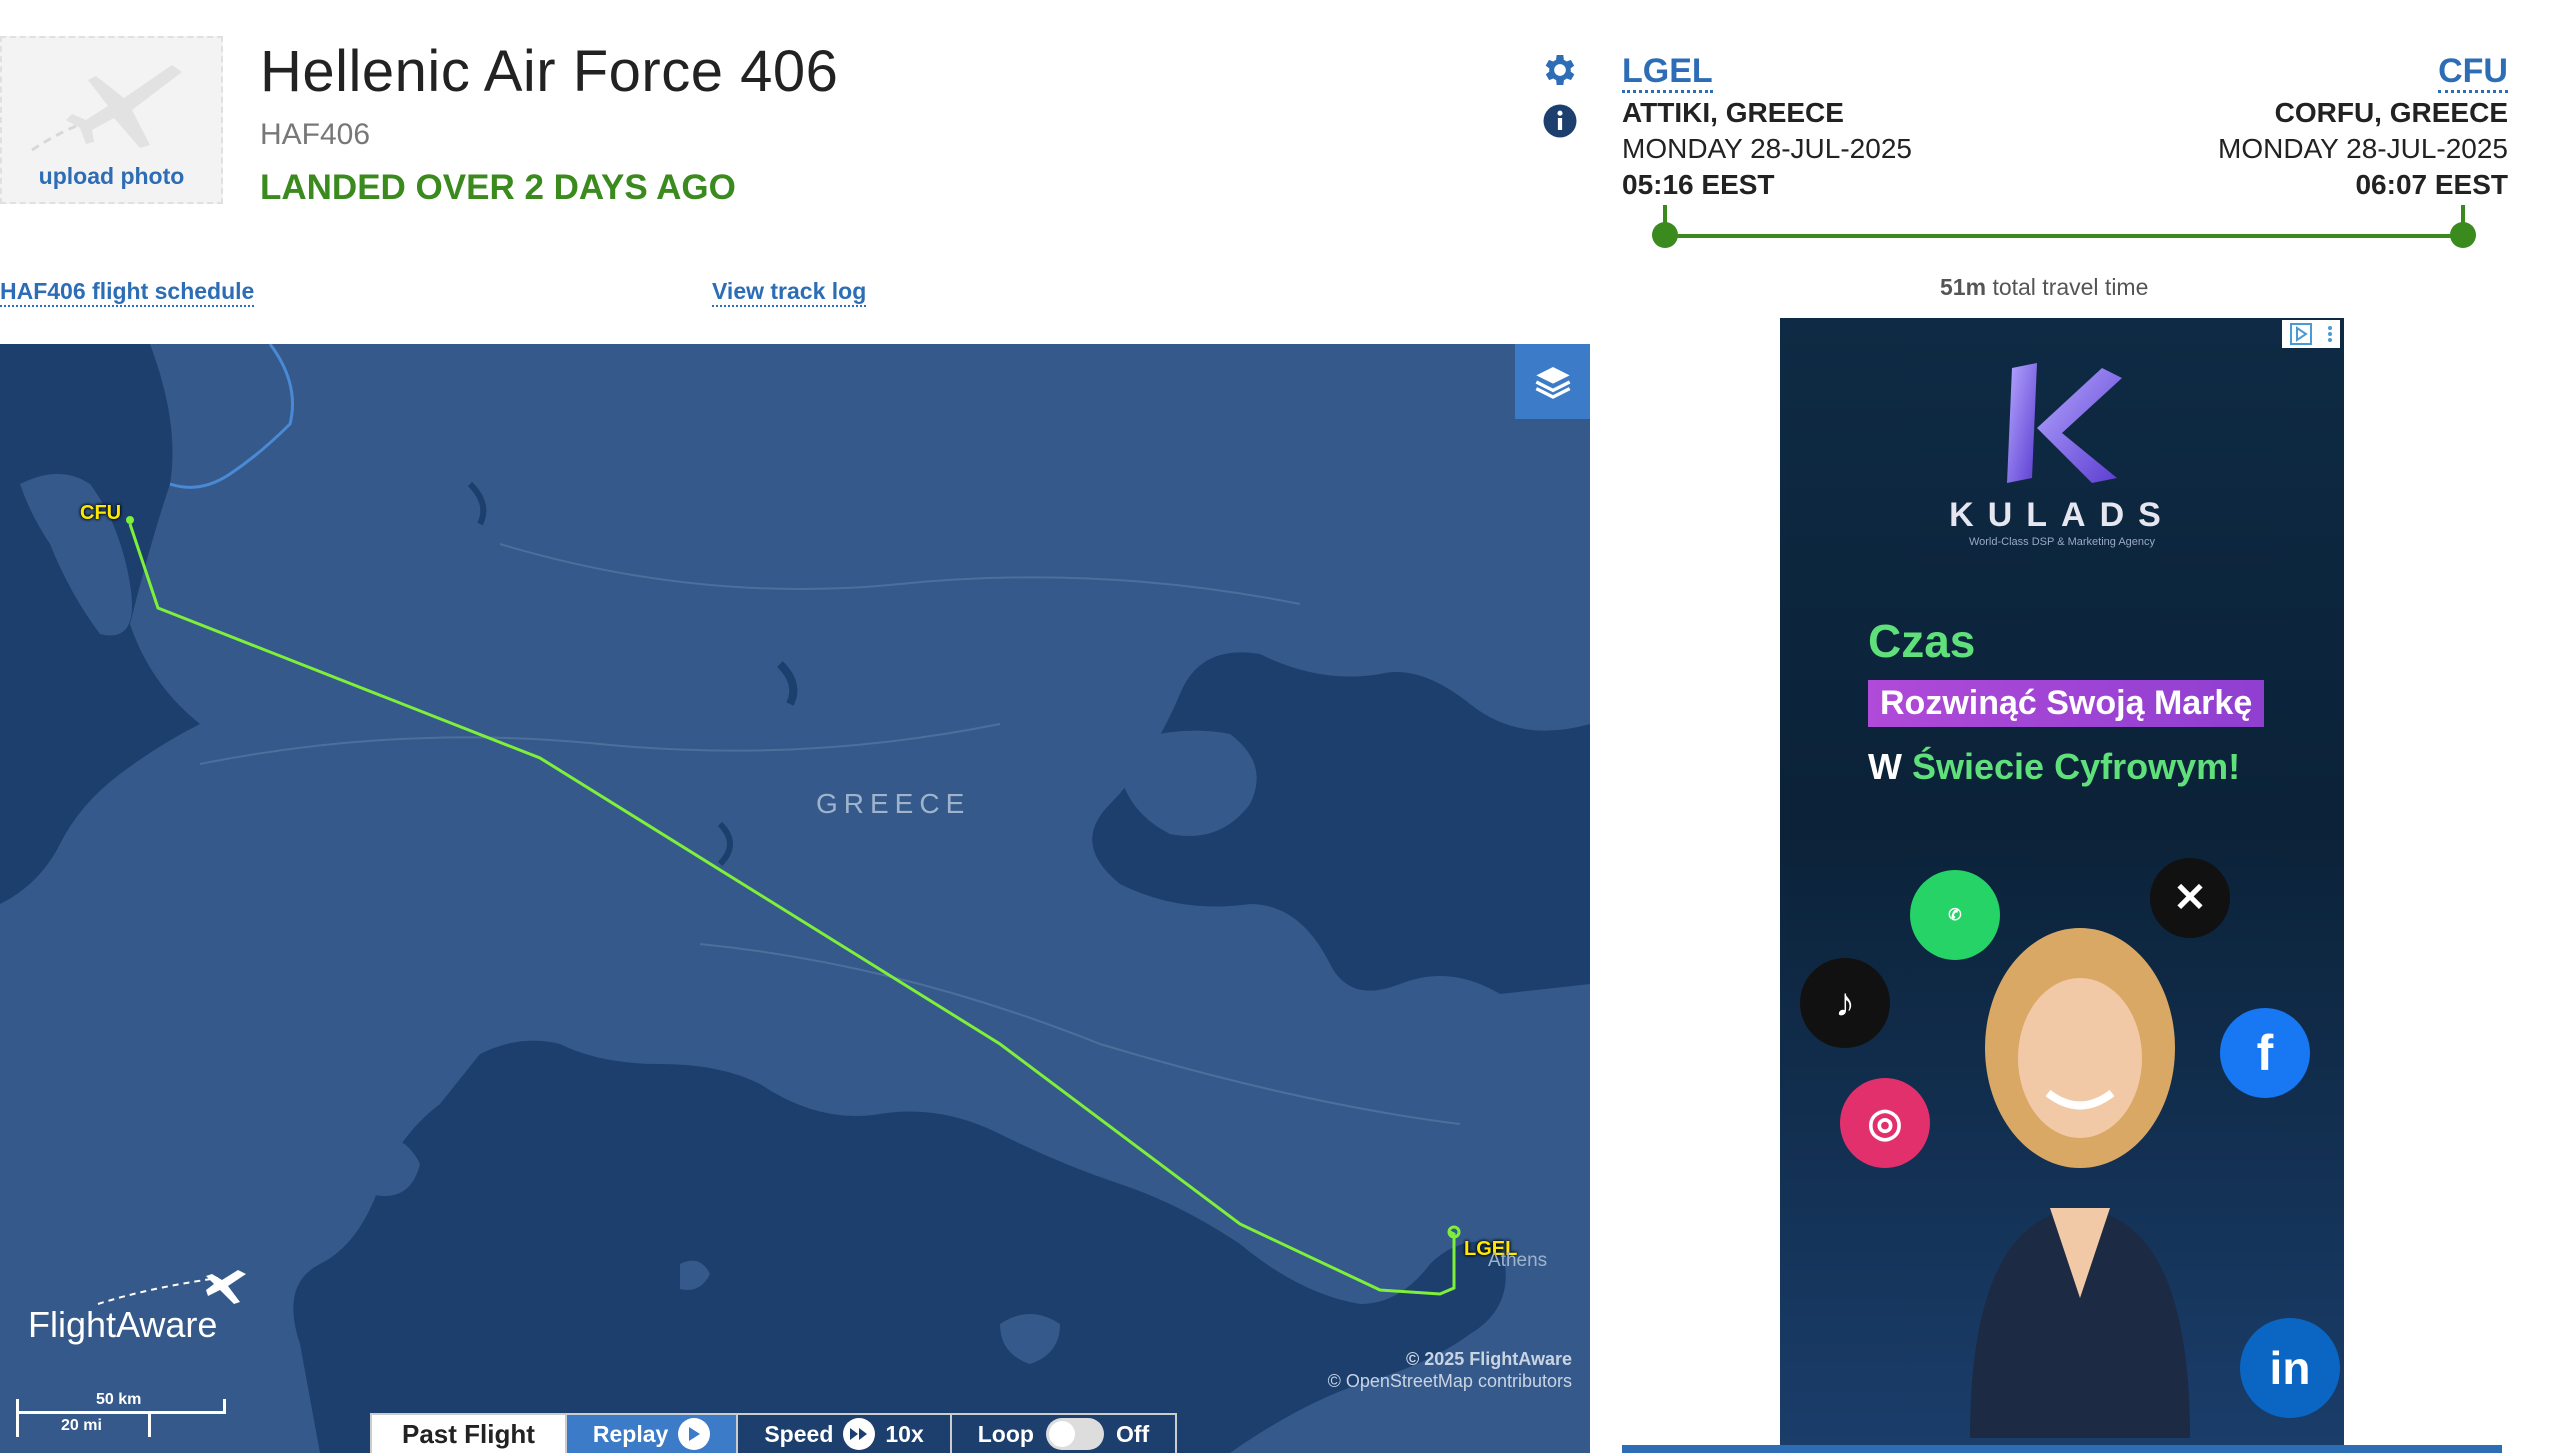 The height and width of the screenshot is (1453, 2560). I want to click on tiktok-icon: ♪, so click(1845, 1003).